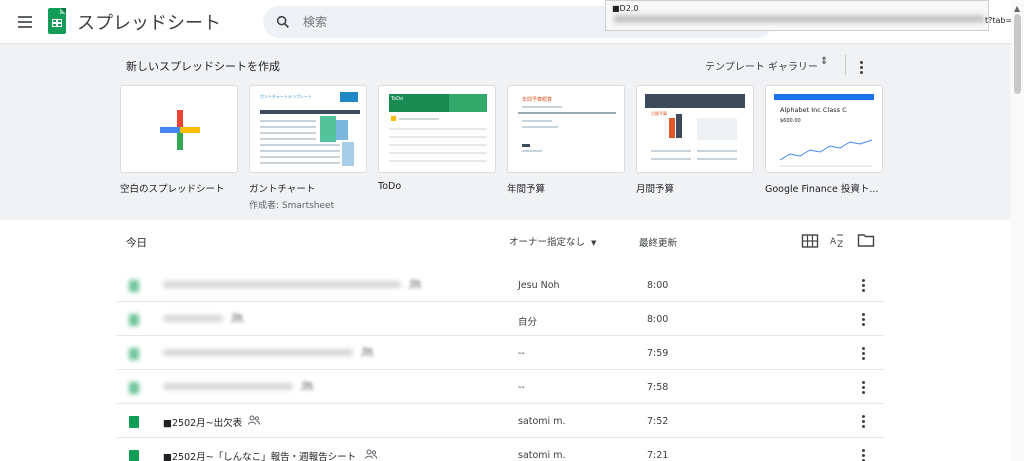 The image size is (1024, 461). What do you see at coordinates (136, 243) in the screenshot?
I see `section-today: 今日` at bounding box center [136, 243].